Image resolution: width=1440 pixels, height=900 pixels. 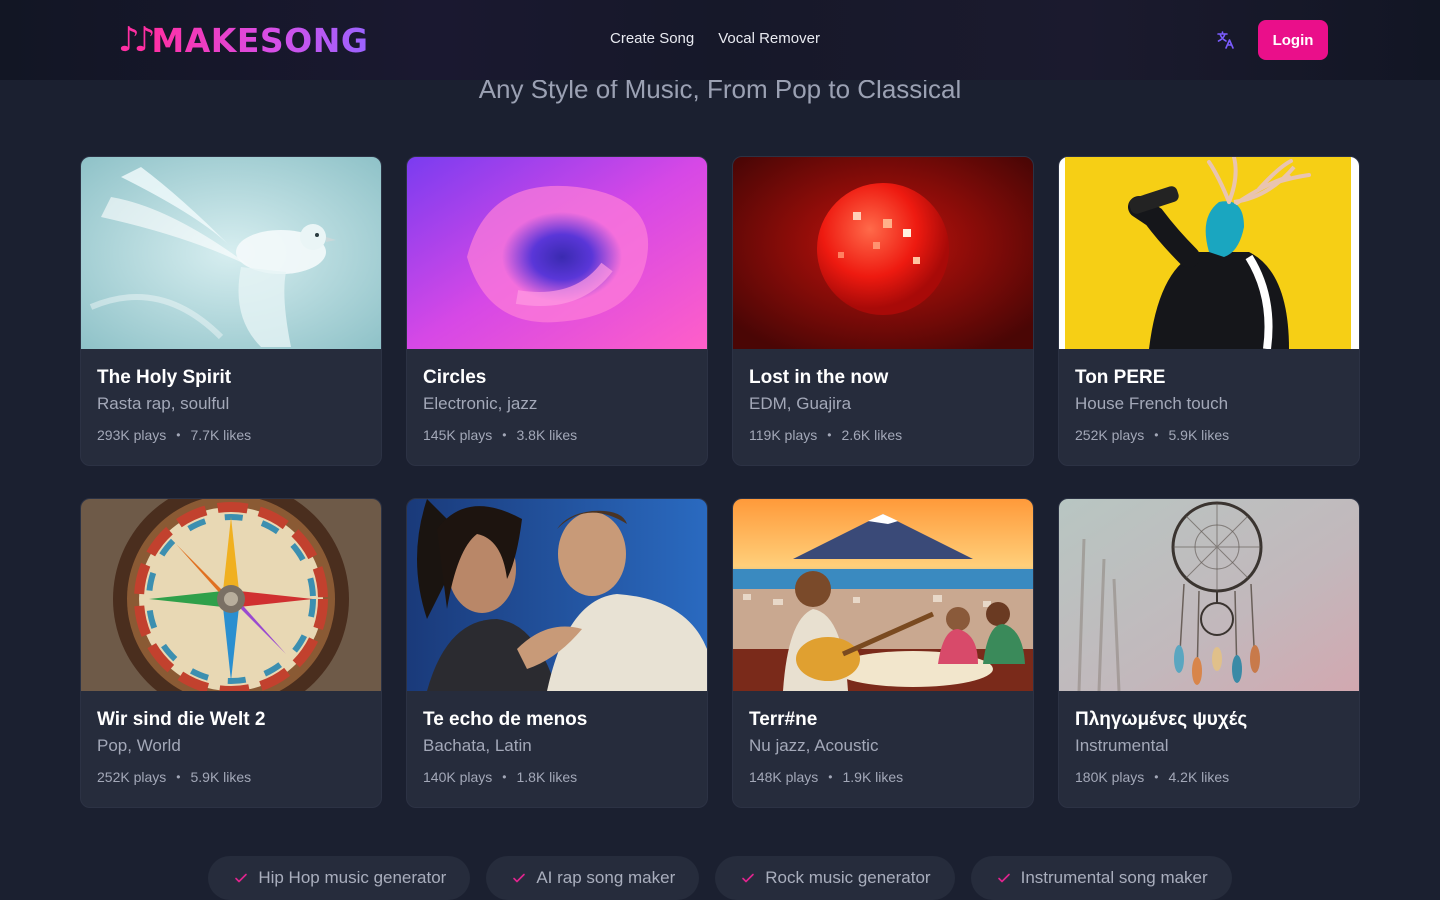 I want to click on song-stats: 293K plays • 7.7K likes, so click(x=231, y=435).